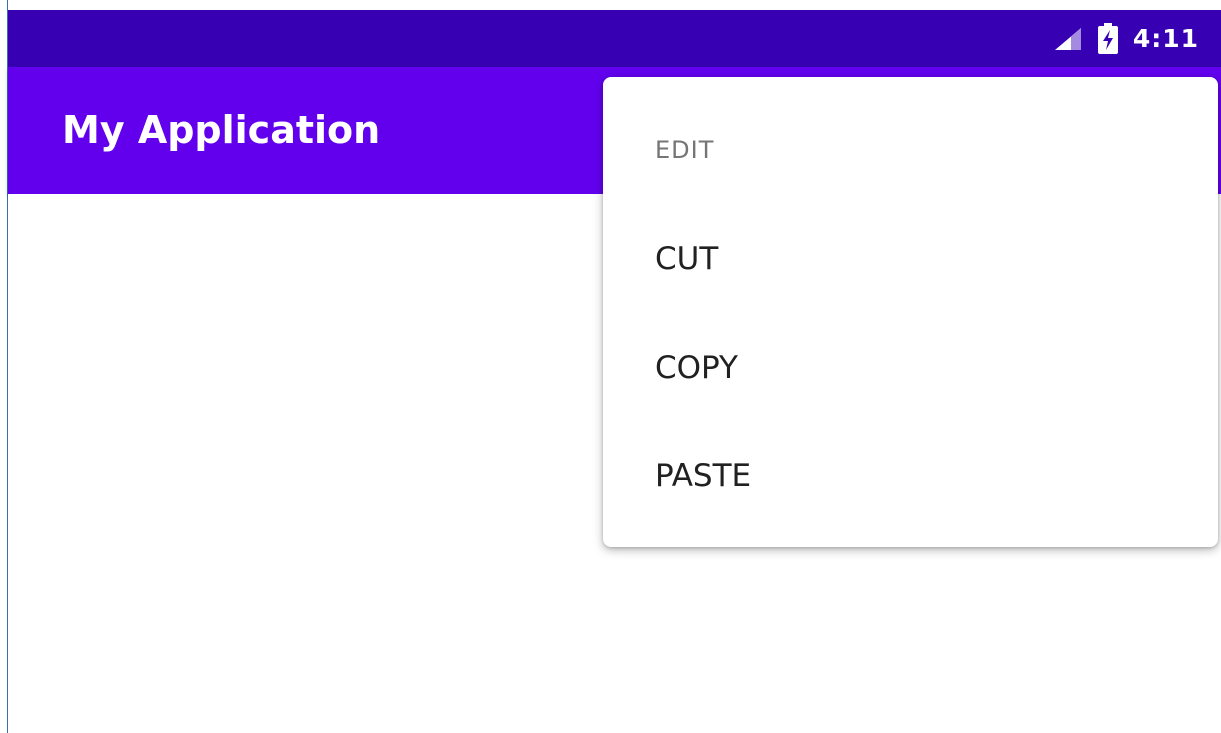  What do you see at coordinates (703, 476) in the screenshot?
I see `menu-item-label: PASTE` at bounding box center [703, 476].